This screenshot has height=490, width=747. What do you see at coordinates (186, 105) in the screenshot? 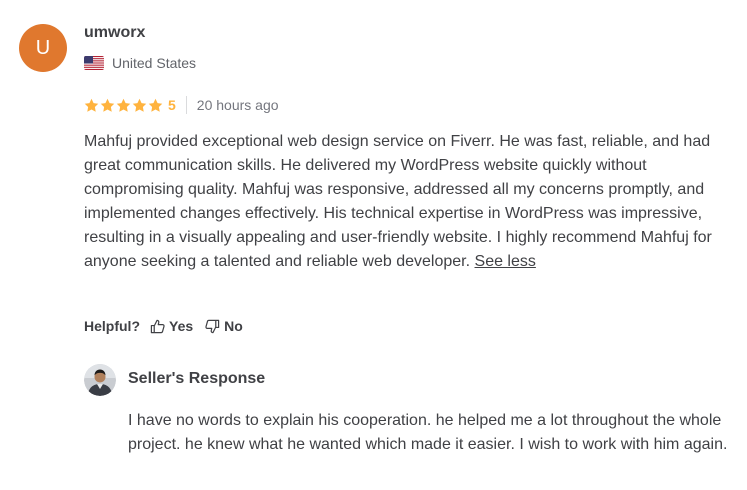
I see `rating-divider` at bounding box center [186, 105].